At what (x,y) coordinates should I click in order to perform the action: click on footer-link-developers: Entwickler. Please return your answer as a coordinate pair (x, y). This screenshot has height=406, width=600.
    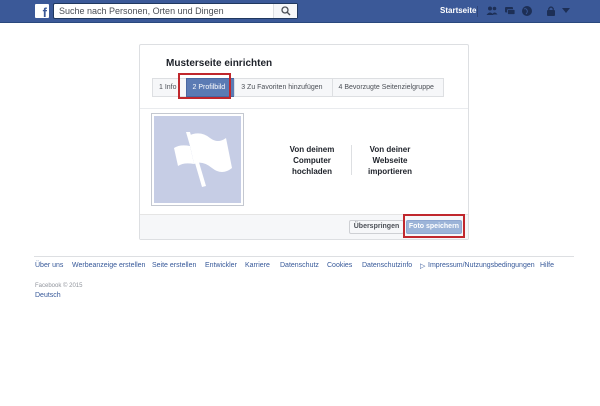
    Looking at the image, I should click on (221, 265).